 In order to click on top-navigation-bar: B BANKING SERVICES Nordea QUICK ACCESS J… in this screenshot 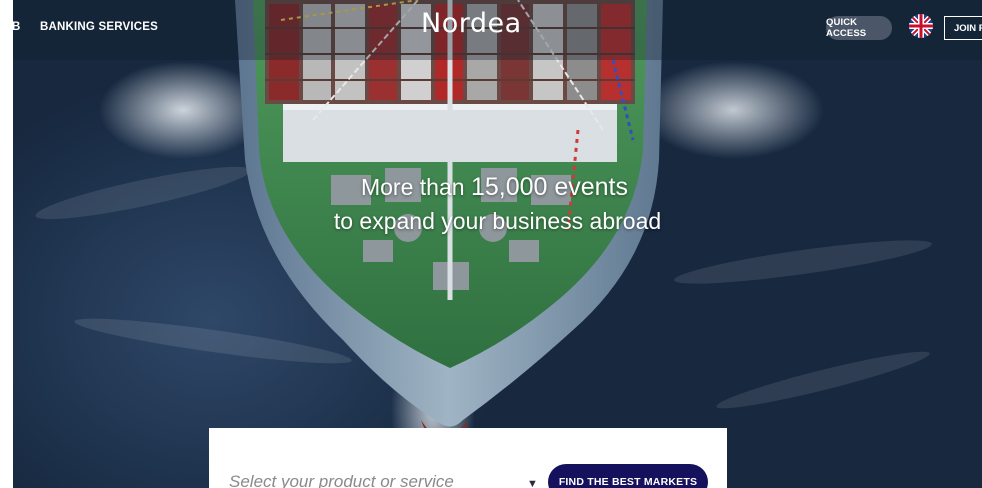, I will do `click(497, 30)`.